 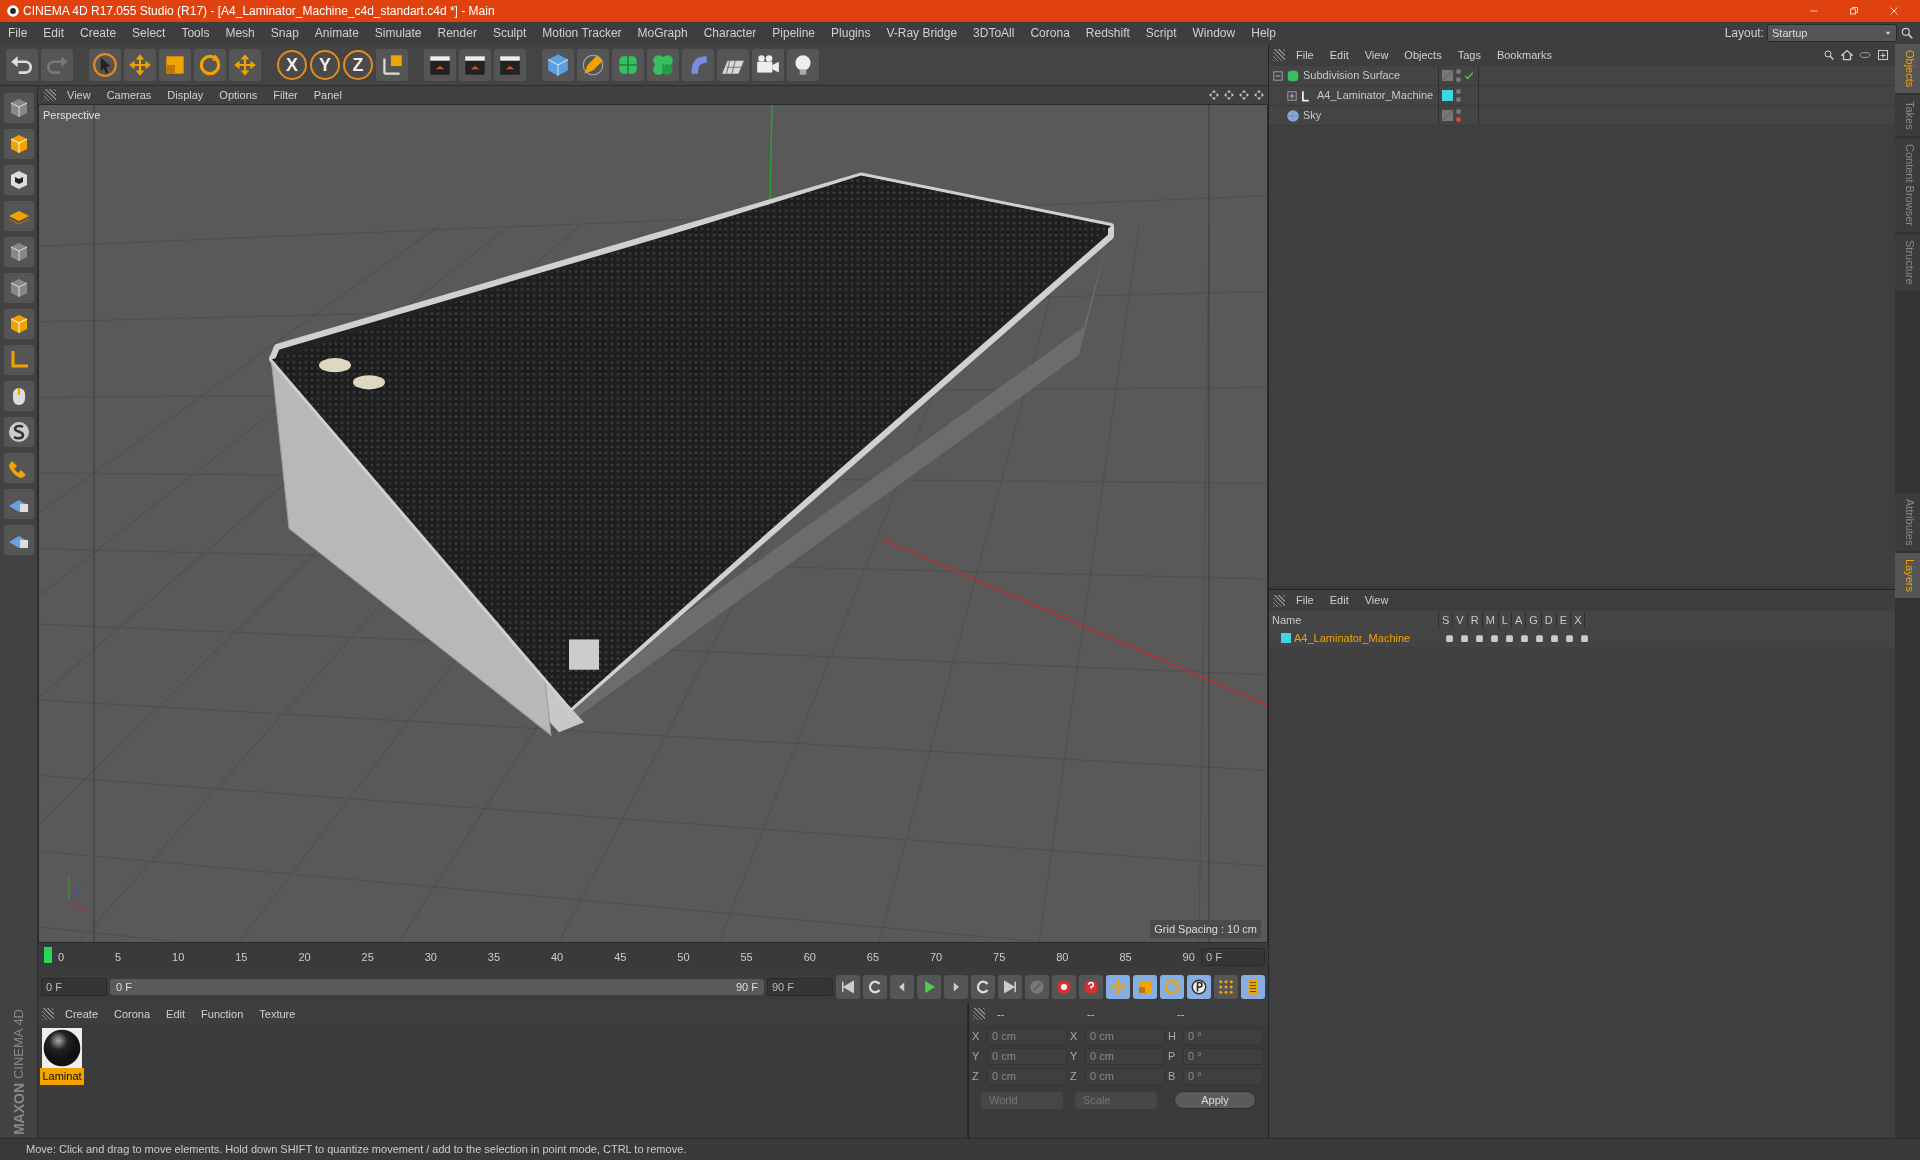 I want to click on object-name: Sky, so click(x=1312, y=115).